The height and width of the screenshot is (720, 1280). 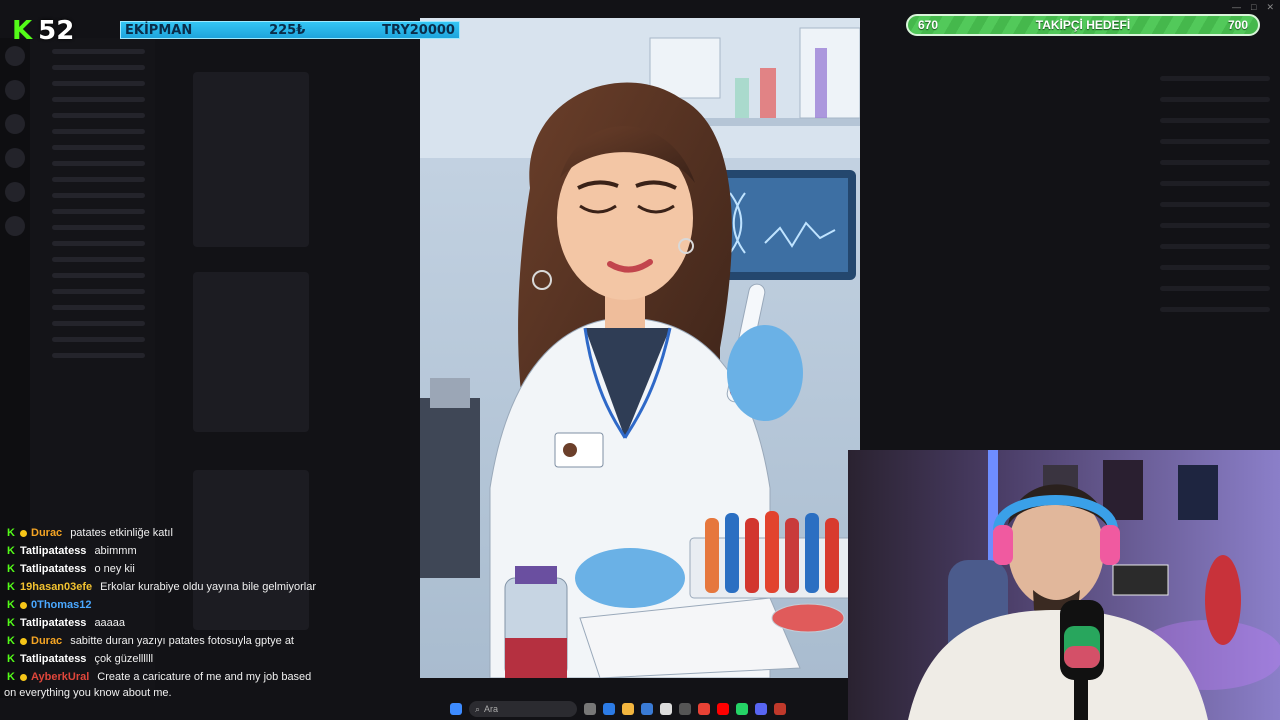 What do you see at coordinates (176, 605) in the screenshot?
I see `chat-message: K 0Thomas12` at bounding box center [176, 605].